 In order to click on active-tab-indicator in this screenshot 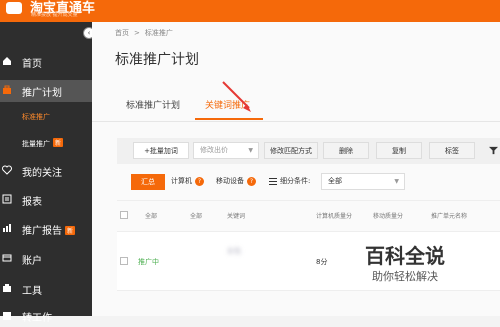, I will do `click(229, 119)`.